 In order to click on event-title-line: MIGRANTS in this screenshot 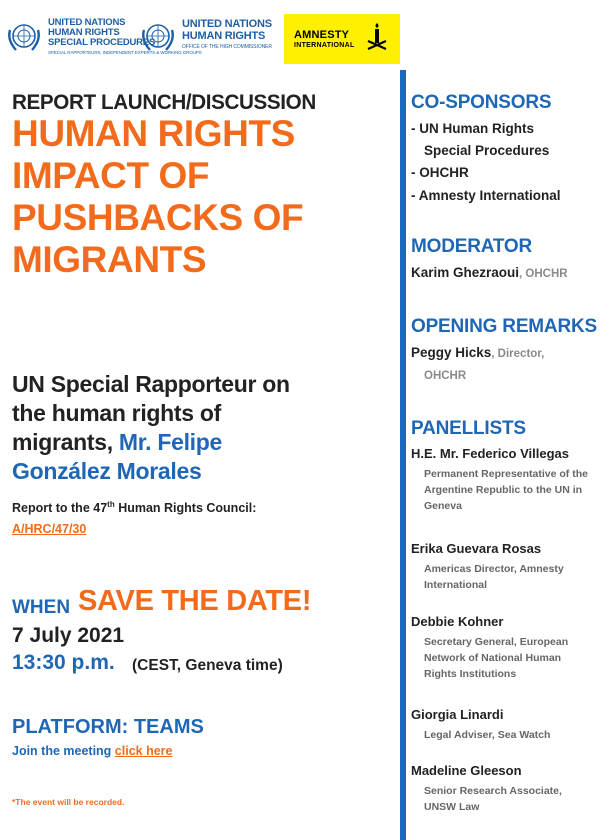, I will do `click(109, 259)`.